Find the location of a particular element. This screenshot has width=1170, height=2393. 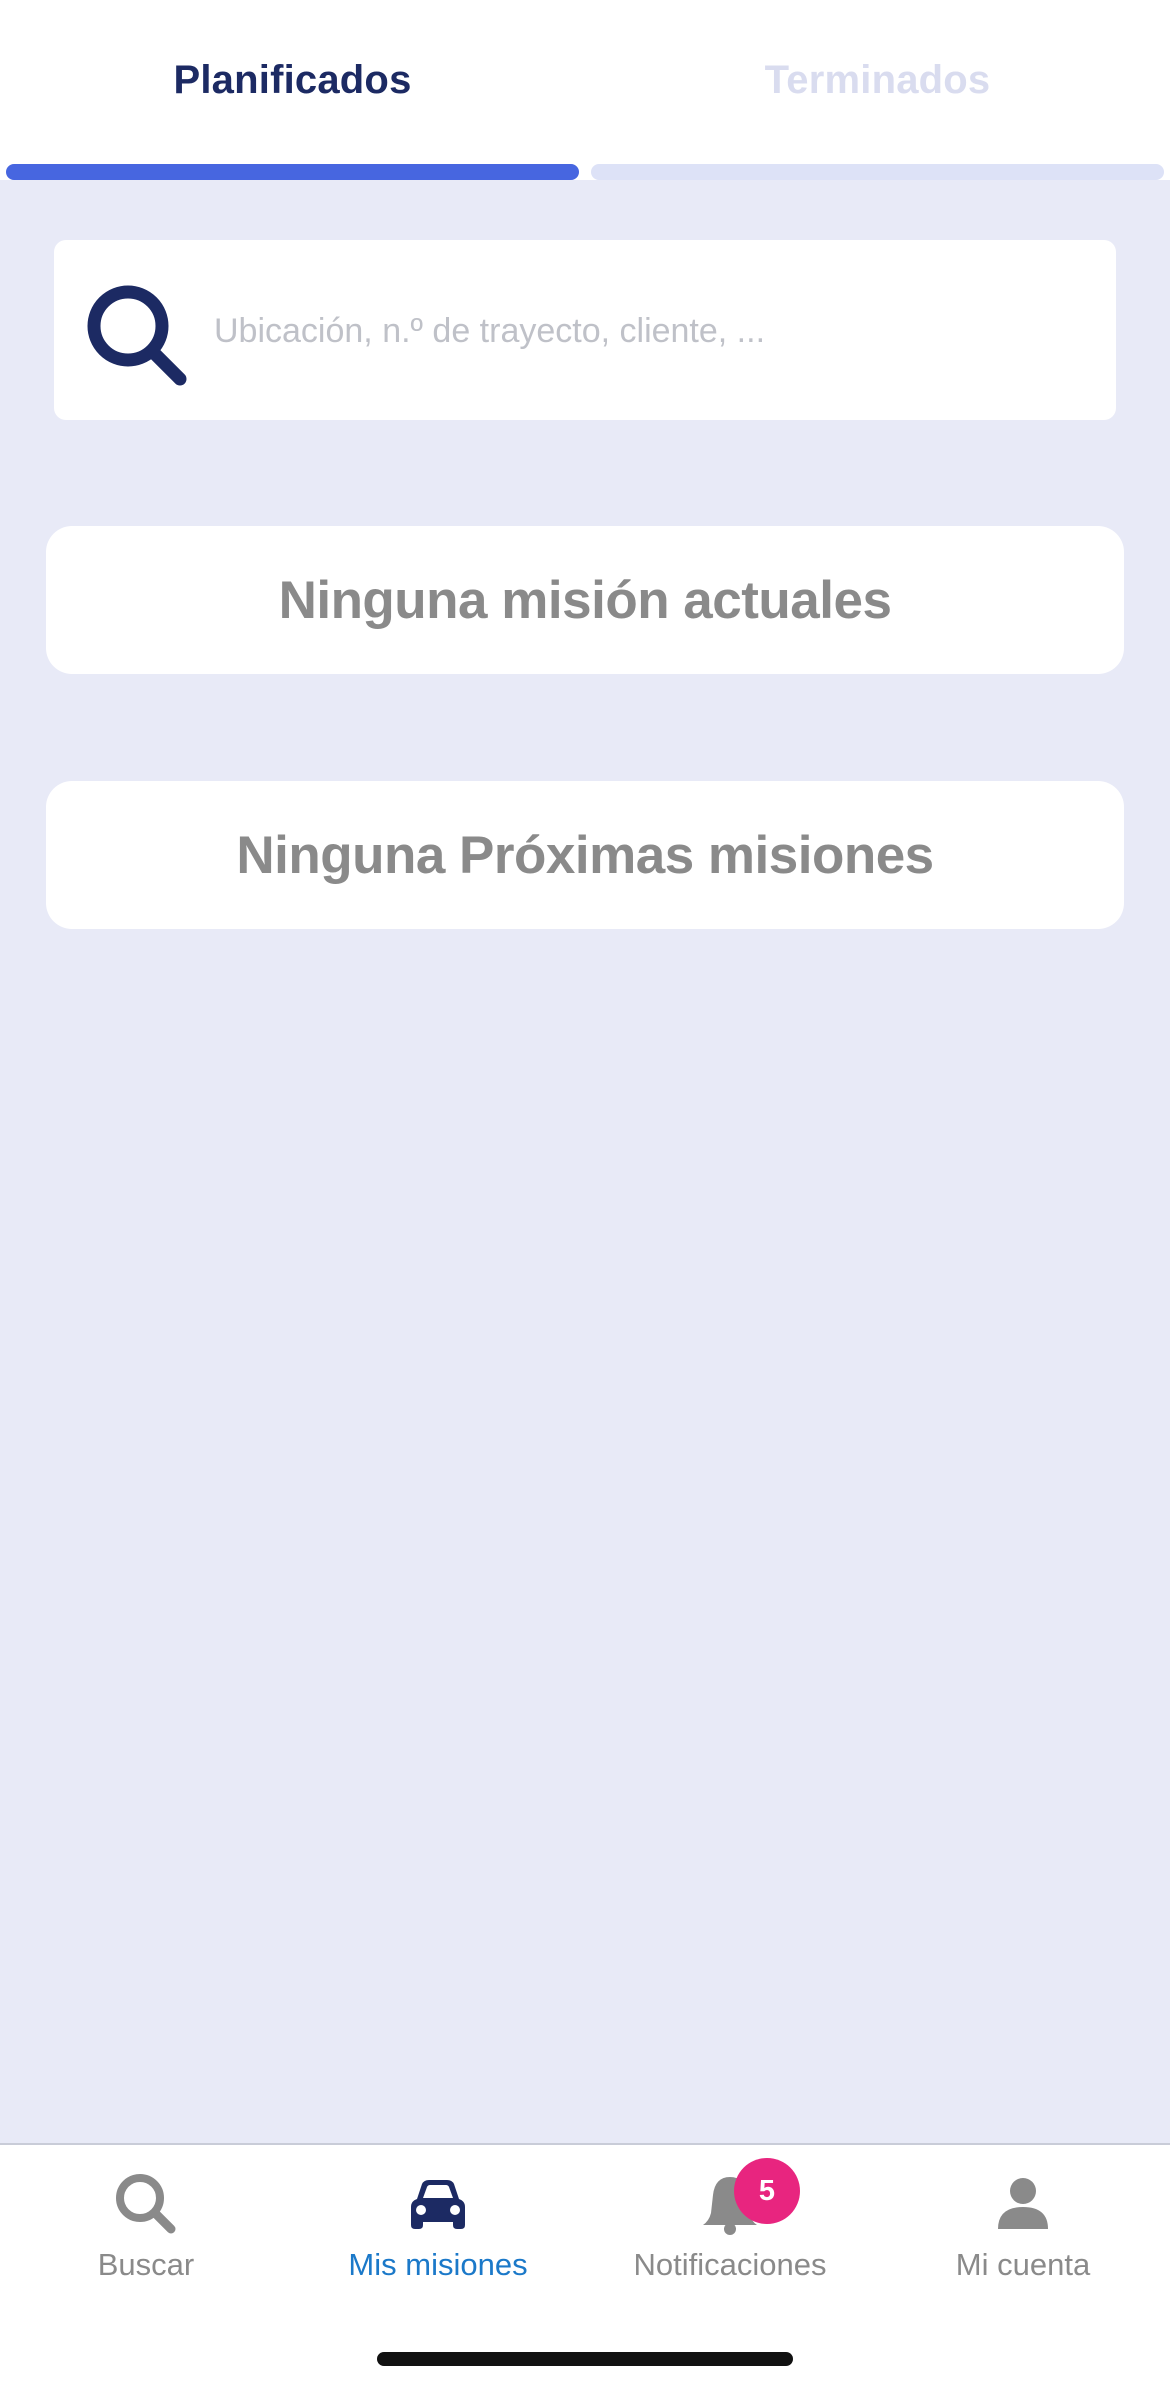

notification-badge: 5 is located at coordinates (767, 2191).